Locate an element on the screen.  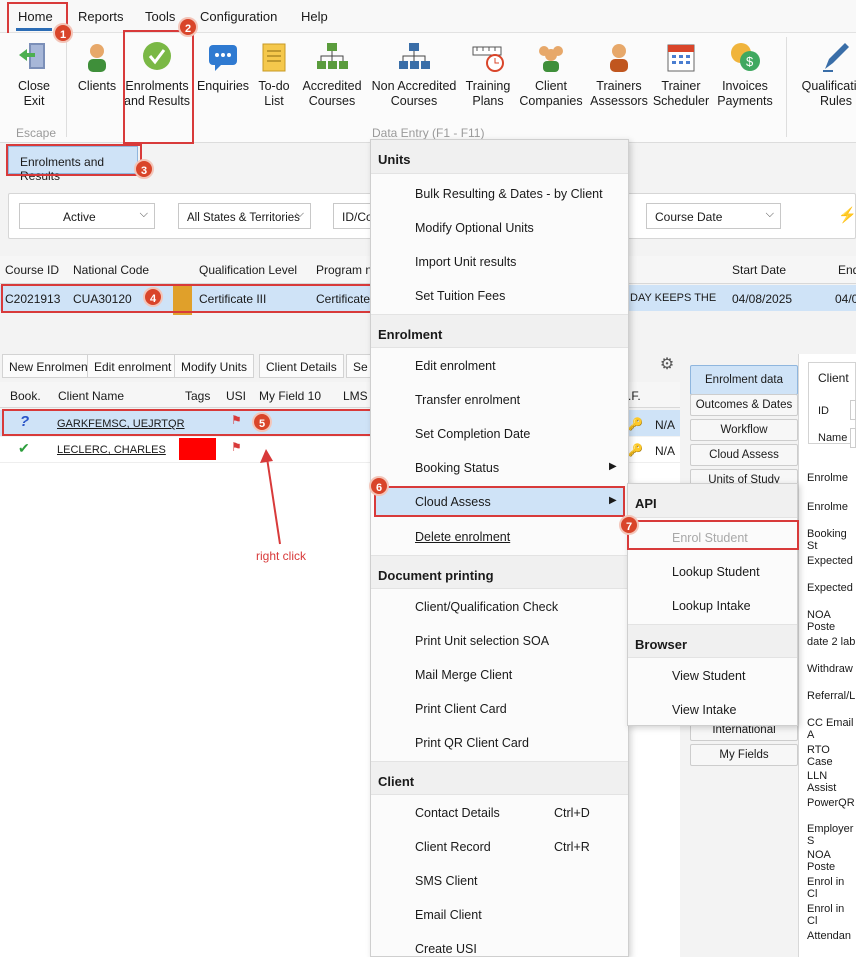
col-end-date: End is located at coordinates (847, 270).